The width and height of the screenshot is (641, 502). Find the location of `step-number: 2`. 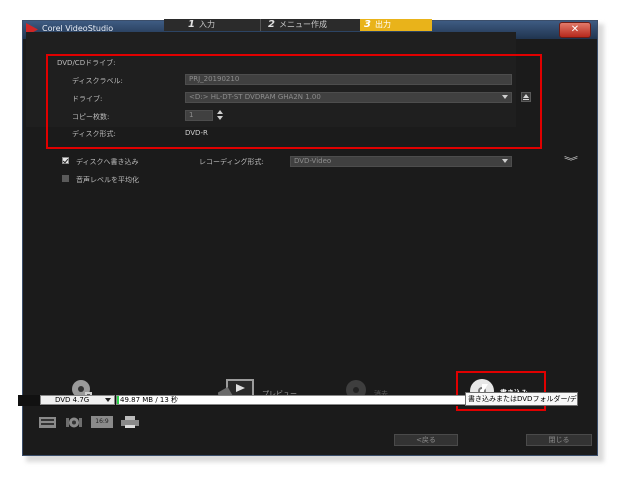

step-number: 2 is located at coordinates (271, 24).